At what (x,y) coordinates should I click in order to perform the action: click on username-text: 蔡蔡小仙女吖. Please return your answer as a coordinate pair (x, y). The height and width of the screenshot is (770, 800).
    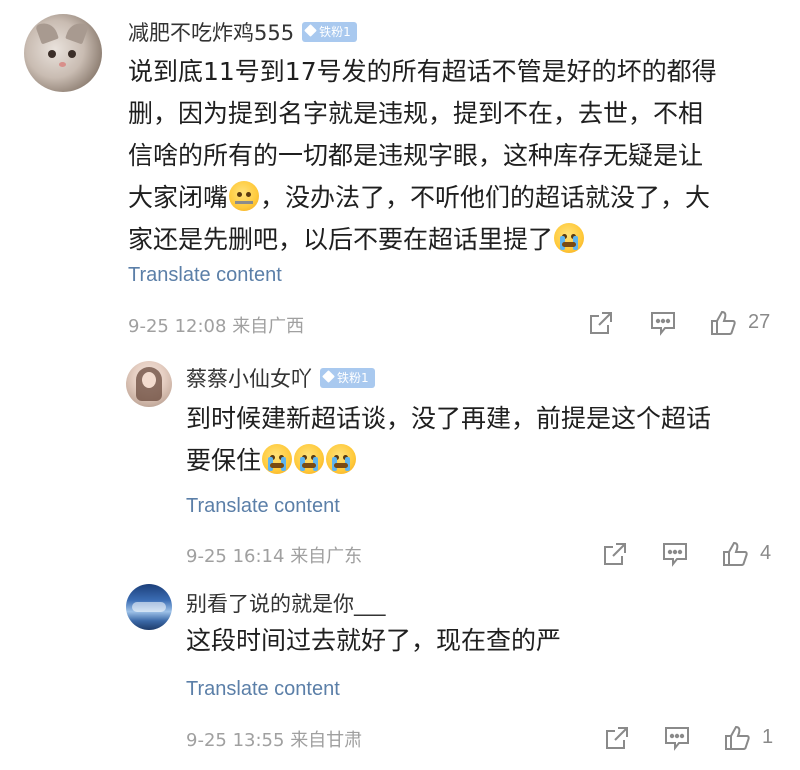
    Looking at the image, I should click on (249, 379).